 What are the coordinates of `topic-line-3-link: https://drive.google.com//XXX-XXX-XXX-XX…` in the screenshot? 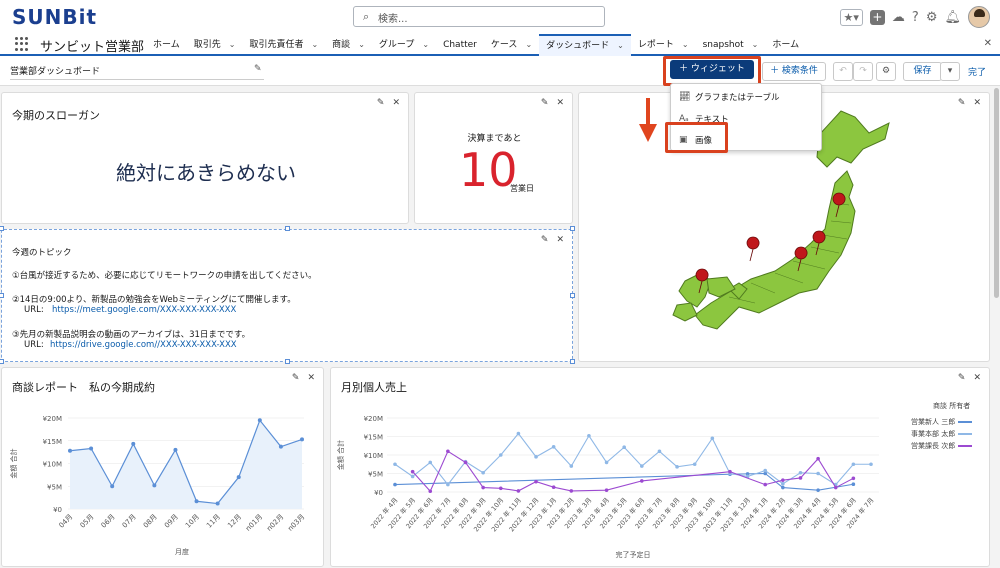 It's located at (143, 345).